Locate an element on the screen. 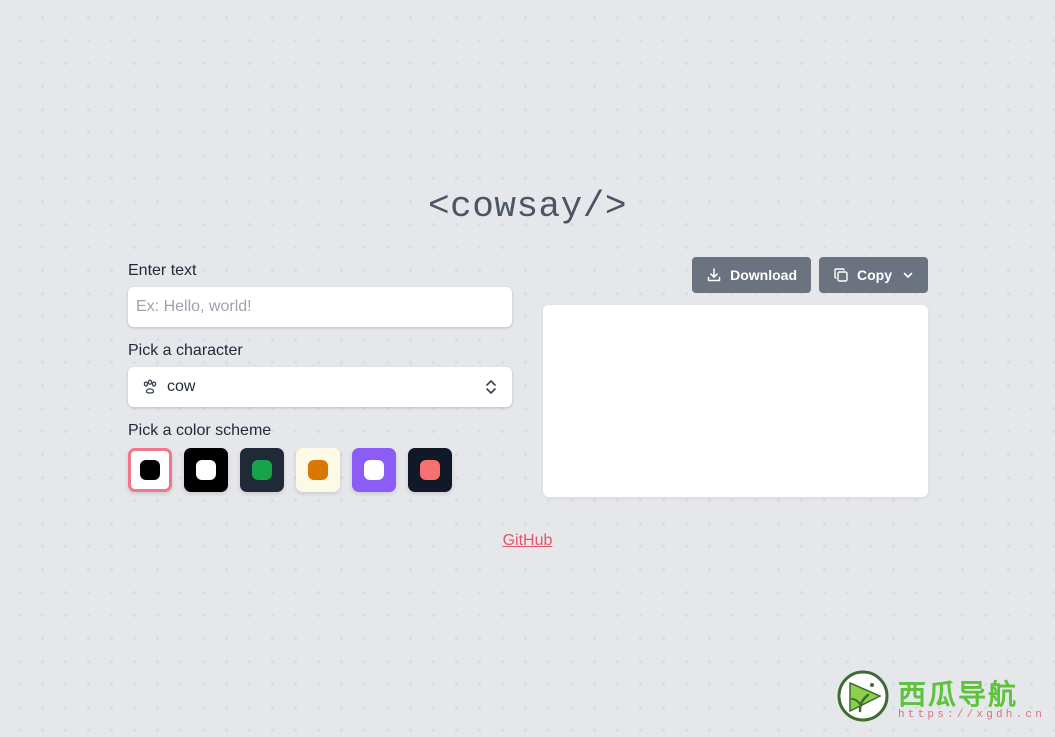 The height and width of the screenshot is (737, 1055). chevron-up-down-icon is located at coordinates (491, 387).